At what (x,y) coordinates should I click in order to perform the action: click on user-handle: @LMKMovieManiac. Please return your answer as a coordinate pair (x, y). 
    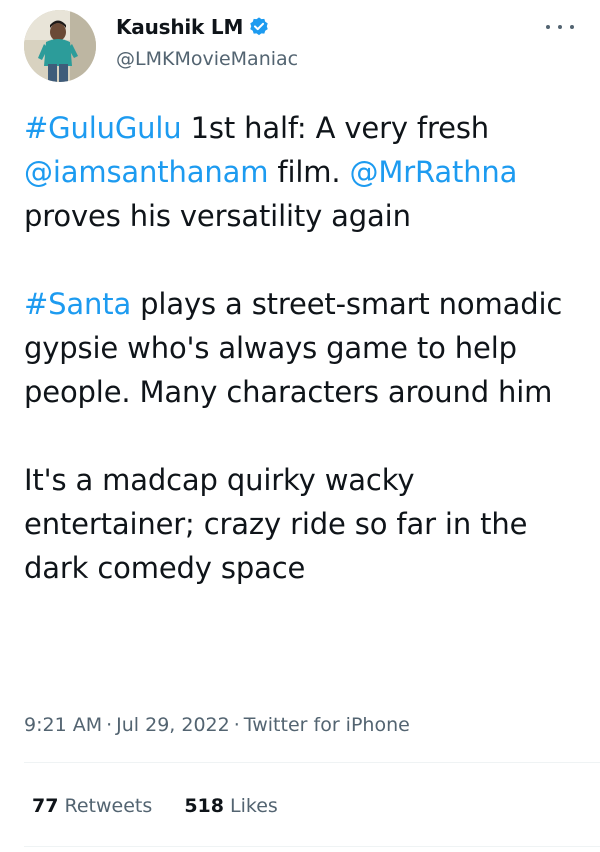
    Looking at the image, I should click on (207, 59).